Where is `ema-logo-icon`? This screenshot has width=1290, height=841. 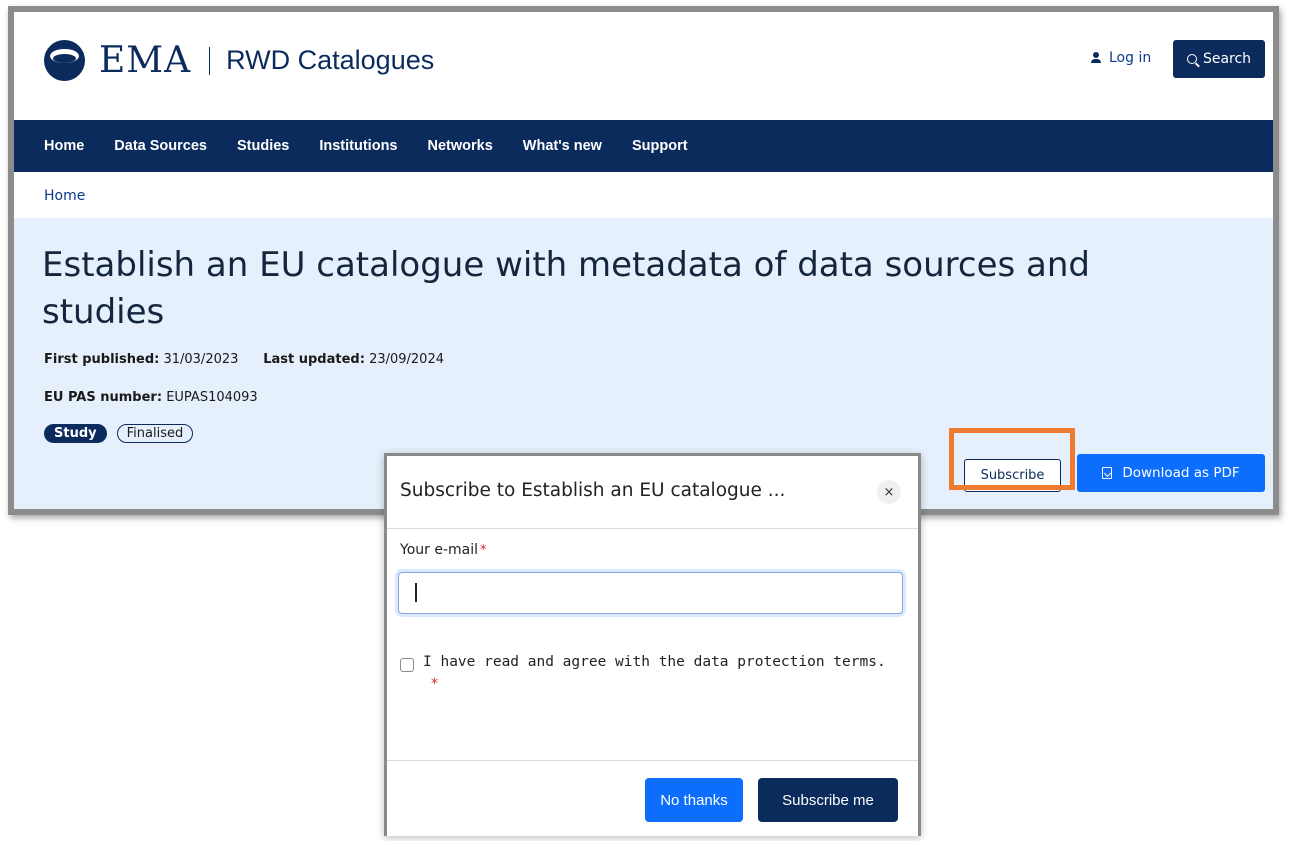 ema-logo-icon is located at coordinates (64, 60).